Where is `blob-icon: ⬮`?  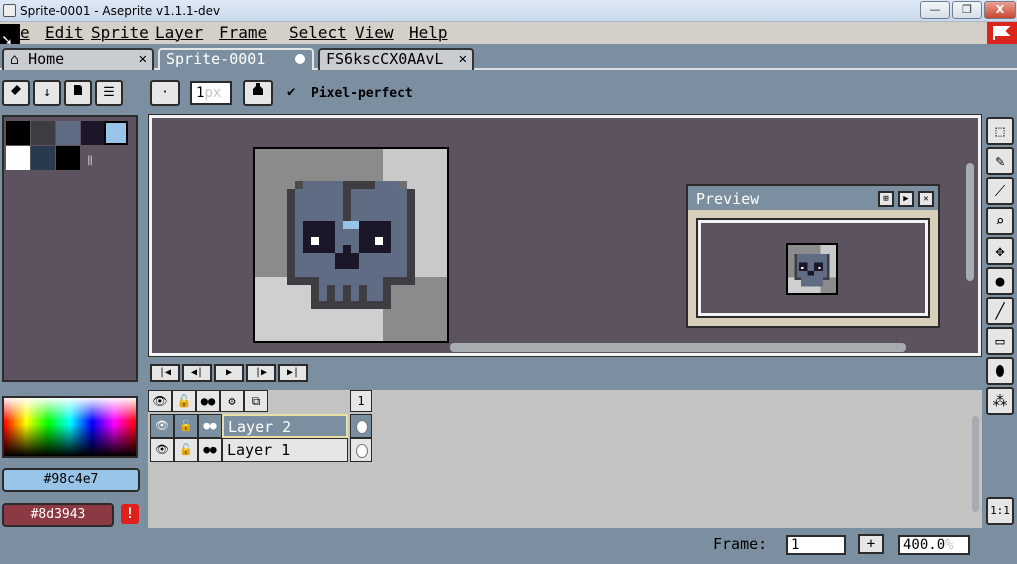 blob-icon: ⬮ is located at coordinates (1000, 371).